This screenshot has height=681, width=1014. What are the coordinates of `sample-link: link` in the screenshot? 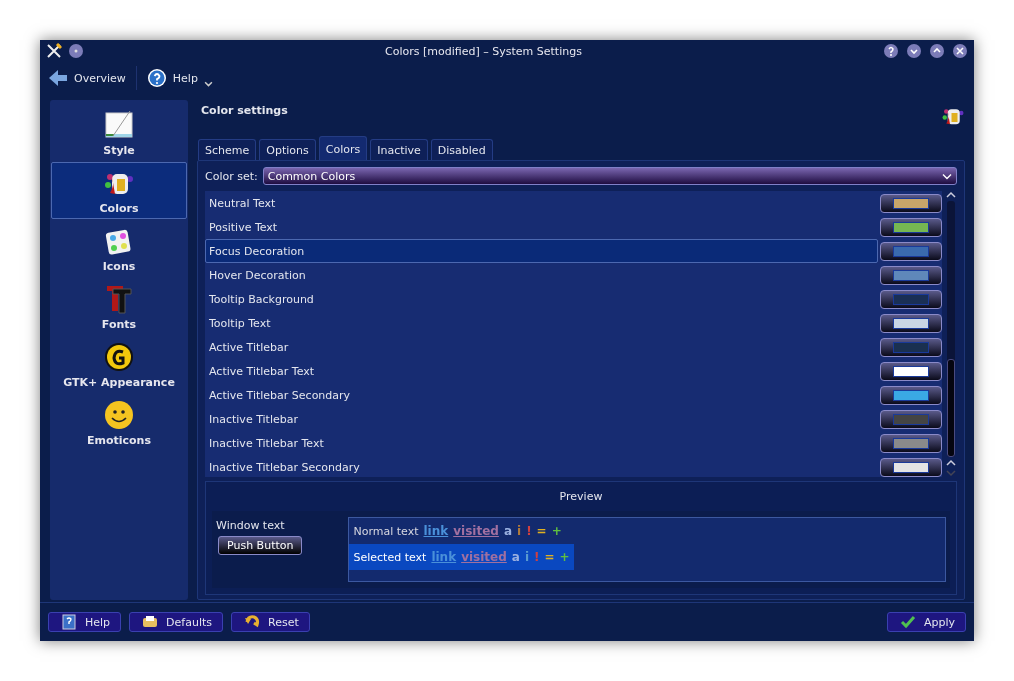 It's located at (436, 531).